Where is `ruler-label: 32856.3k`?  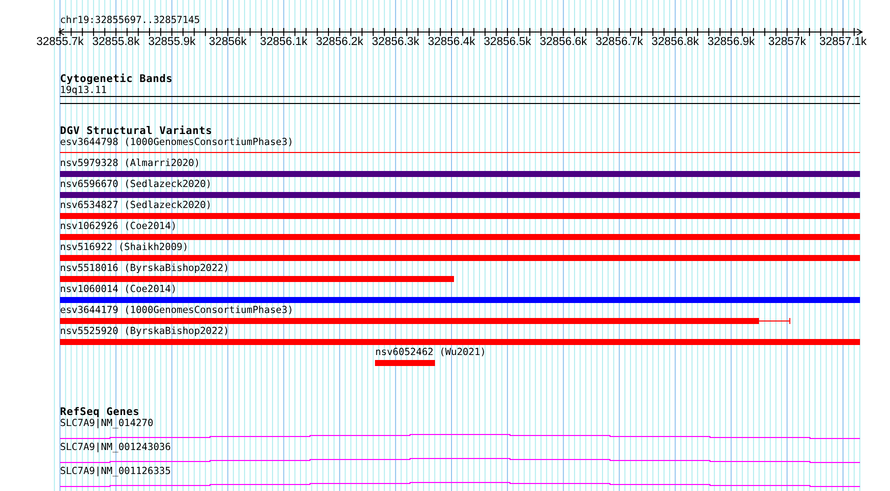
ruler-label: 32856.3k is located at coordinates (396, 42).